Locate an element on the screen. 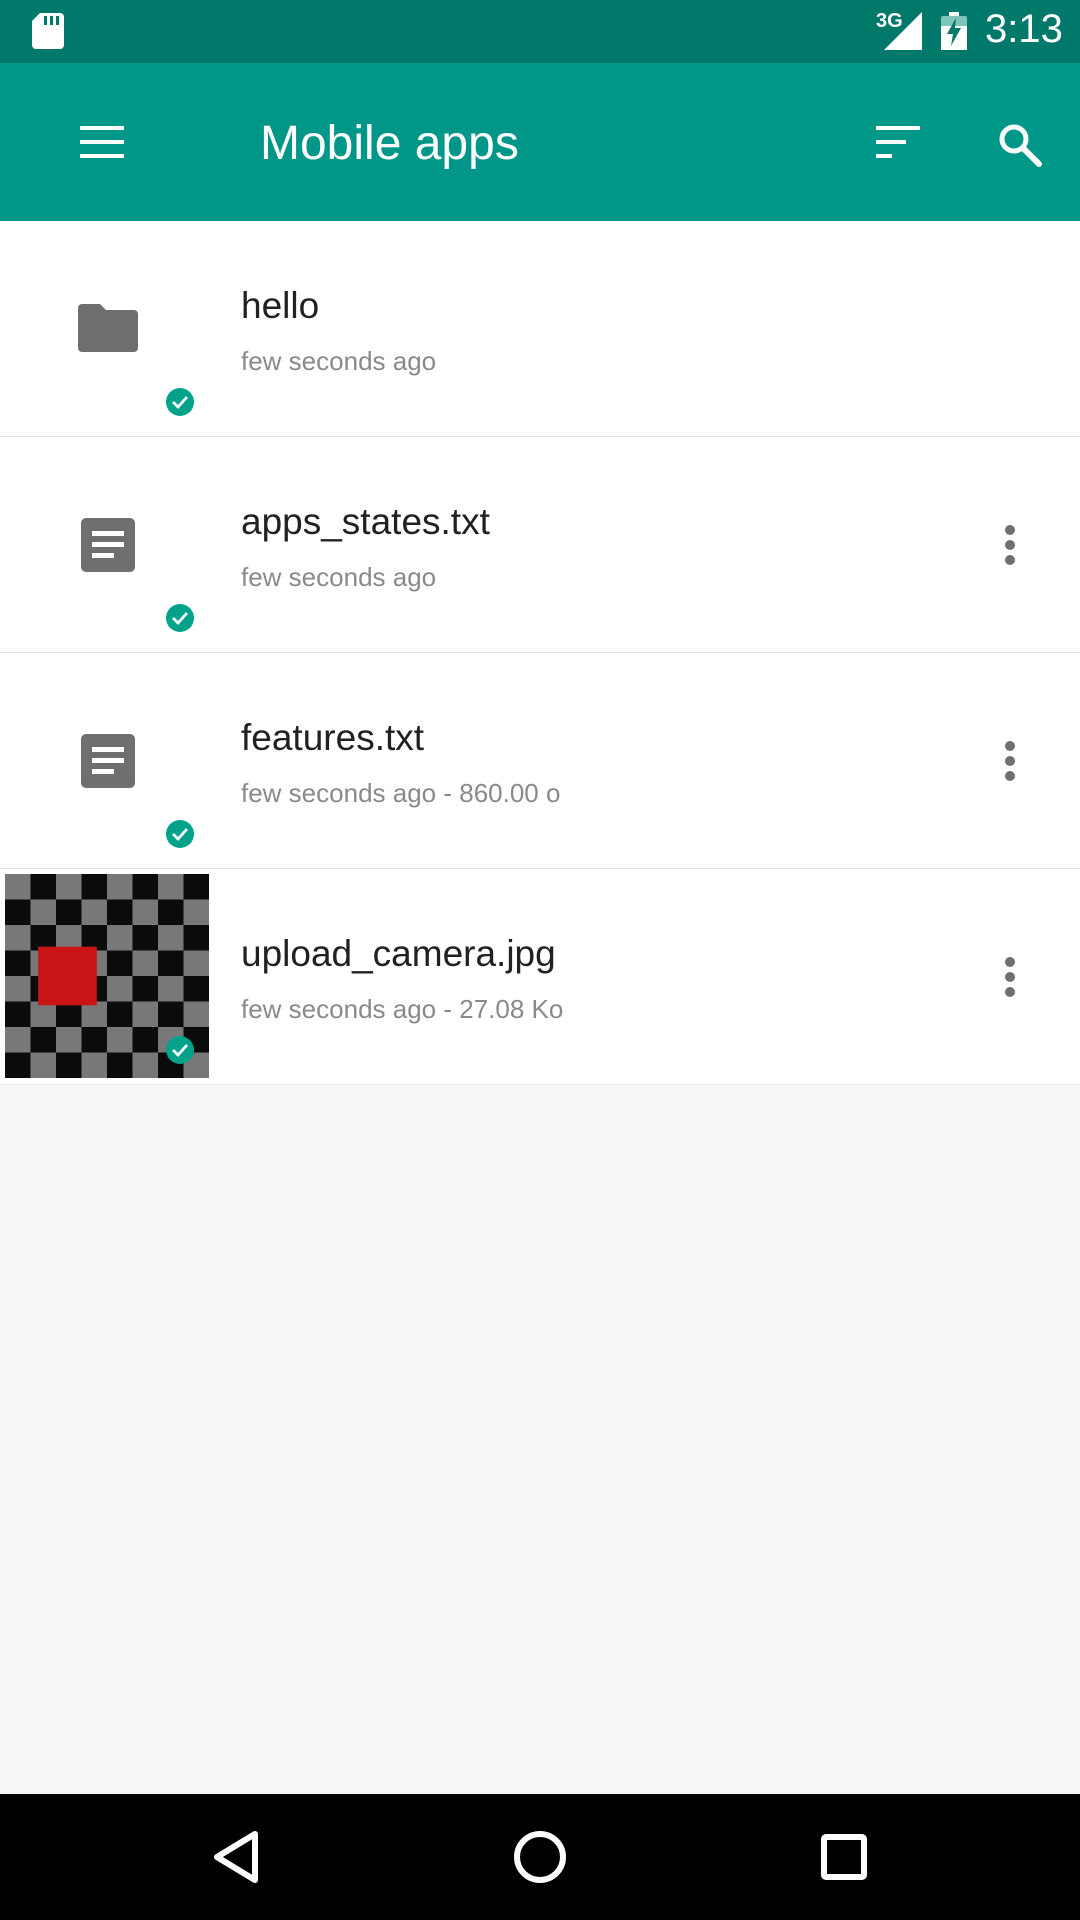 Image resolution: width=1080 pixels, height=1920 pixels. recents-square-icon is located at coordinates (844, 1857).